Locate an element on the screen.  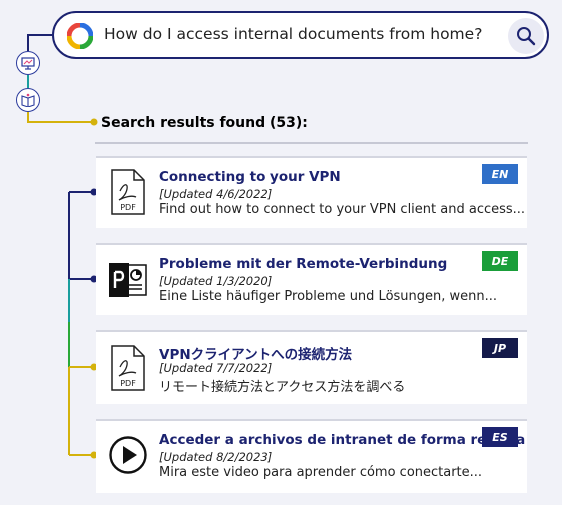
book-icon is located at coordinates (28, 100).